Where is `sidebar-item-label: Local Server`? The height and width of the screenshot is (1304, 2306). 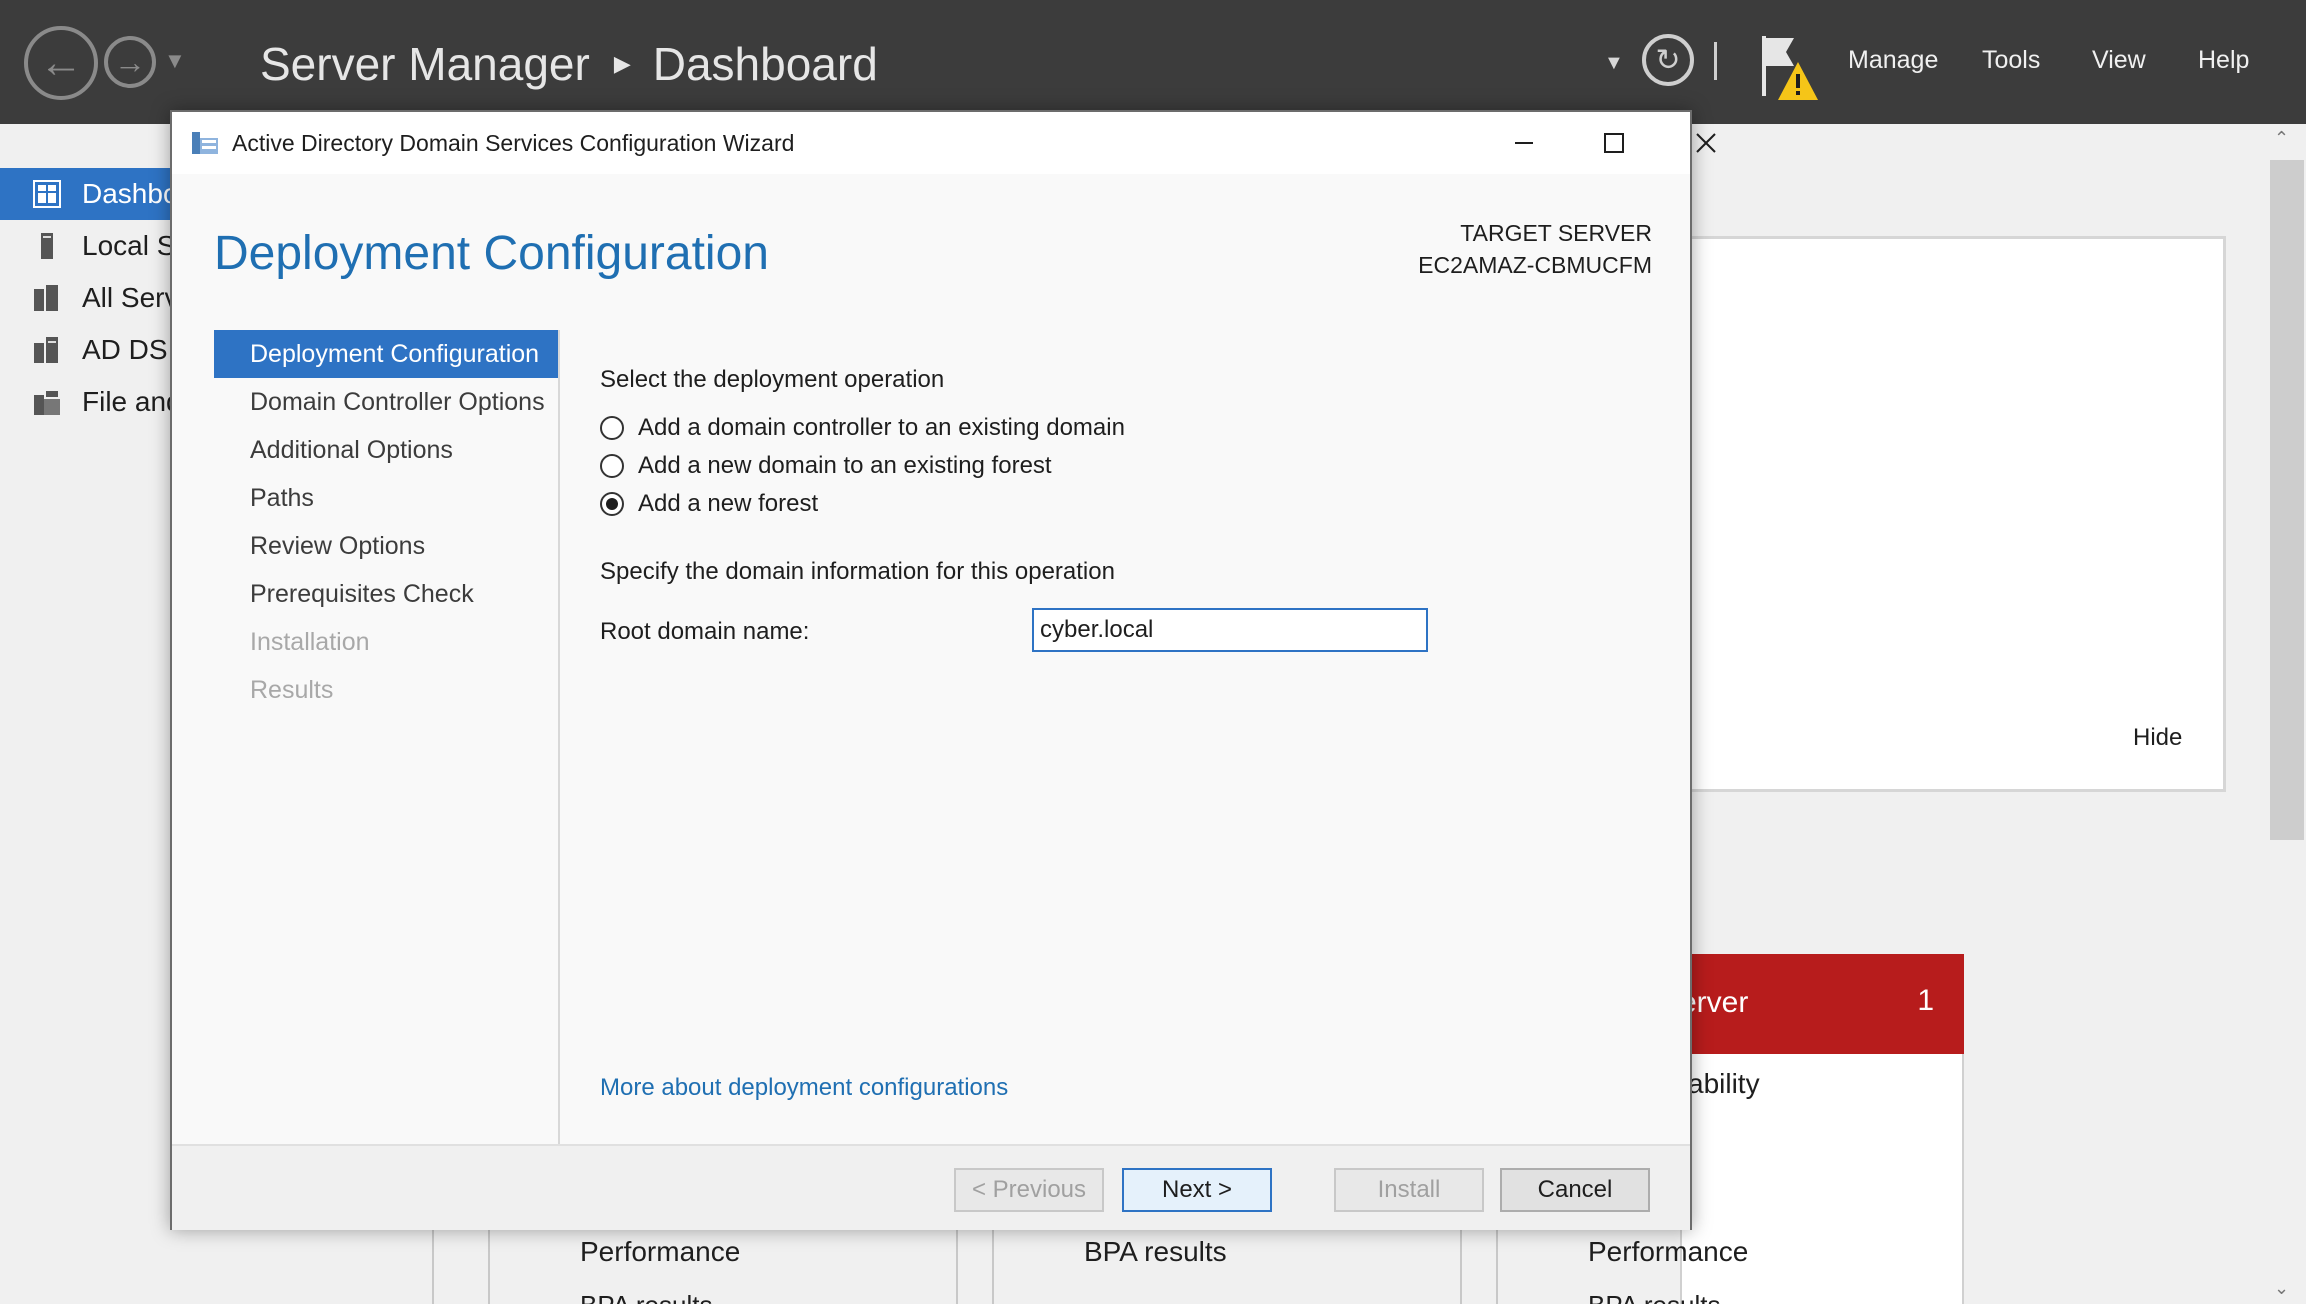 sidebar-item-label: Local Server is located at coordinates (131, 245).